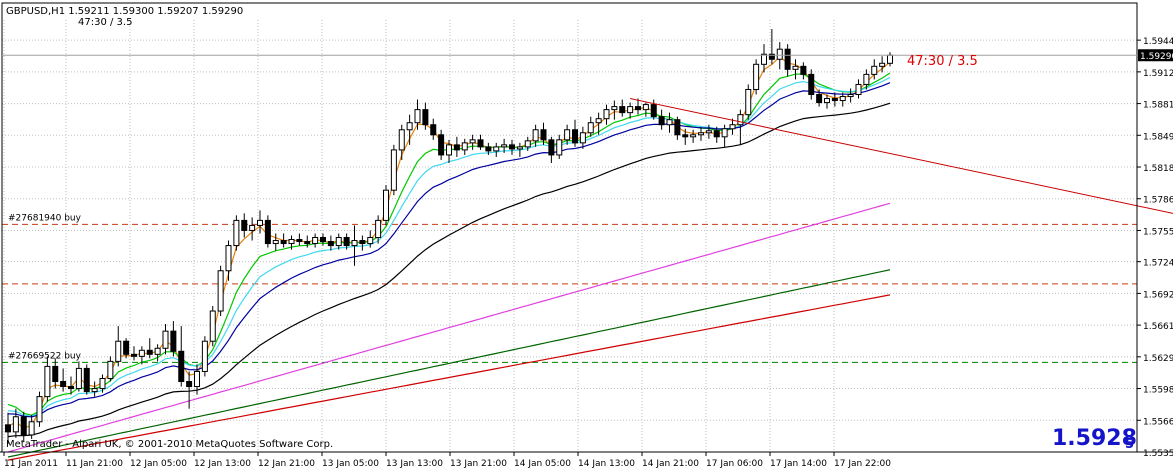  What do you see at coordinates (1158, 295) in the screenshot?
I see `y-tick-label: 1.56925` at bounding box center [1158, 295].